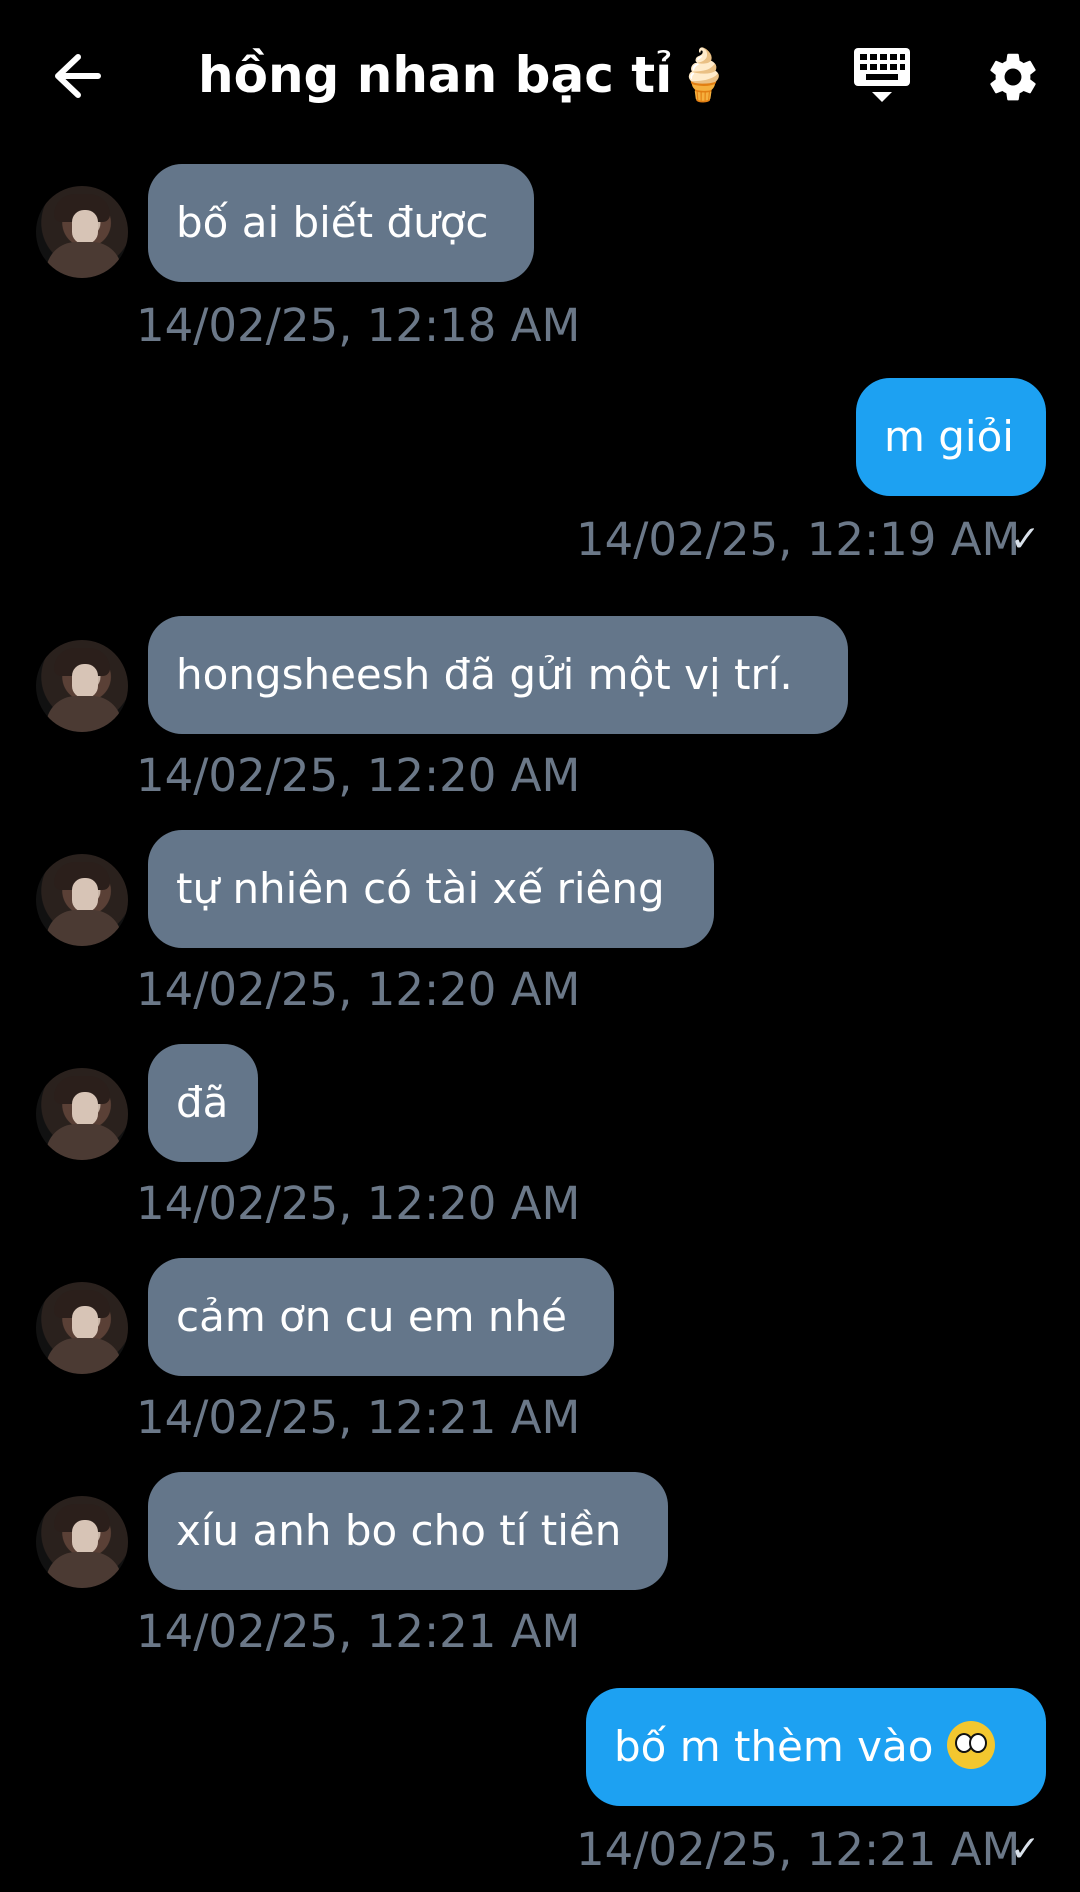 The image size is (1080, 1892). What do you see at coordinates (971, 1745) in the screenshot?
I see `rolling-eyes-emoji-icon` at bounding box center [971, 1745].